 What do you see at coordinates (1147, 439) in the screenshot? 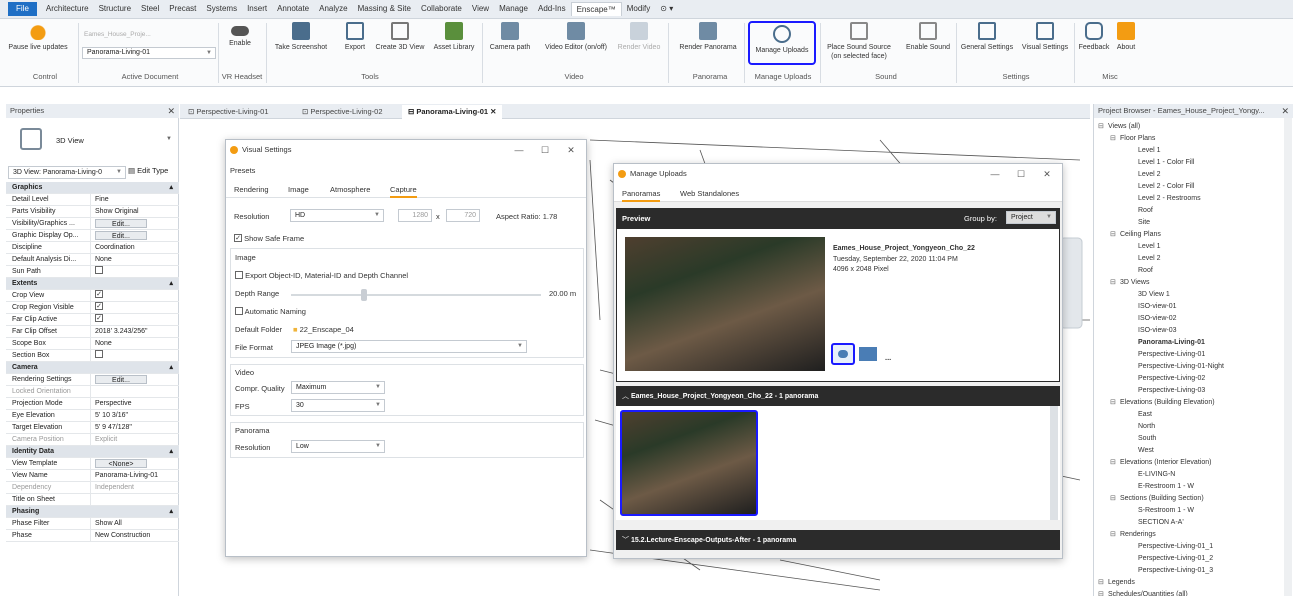
I see `tree-node: South` at bounding box center [1147, 439].